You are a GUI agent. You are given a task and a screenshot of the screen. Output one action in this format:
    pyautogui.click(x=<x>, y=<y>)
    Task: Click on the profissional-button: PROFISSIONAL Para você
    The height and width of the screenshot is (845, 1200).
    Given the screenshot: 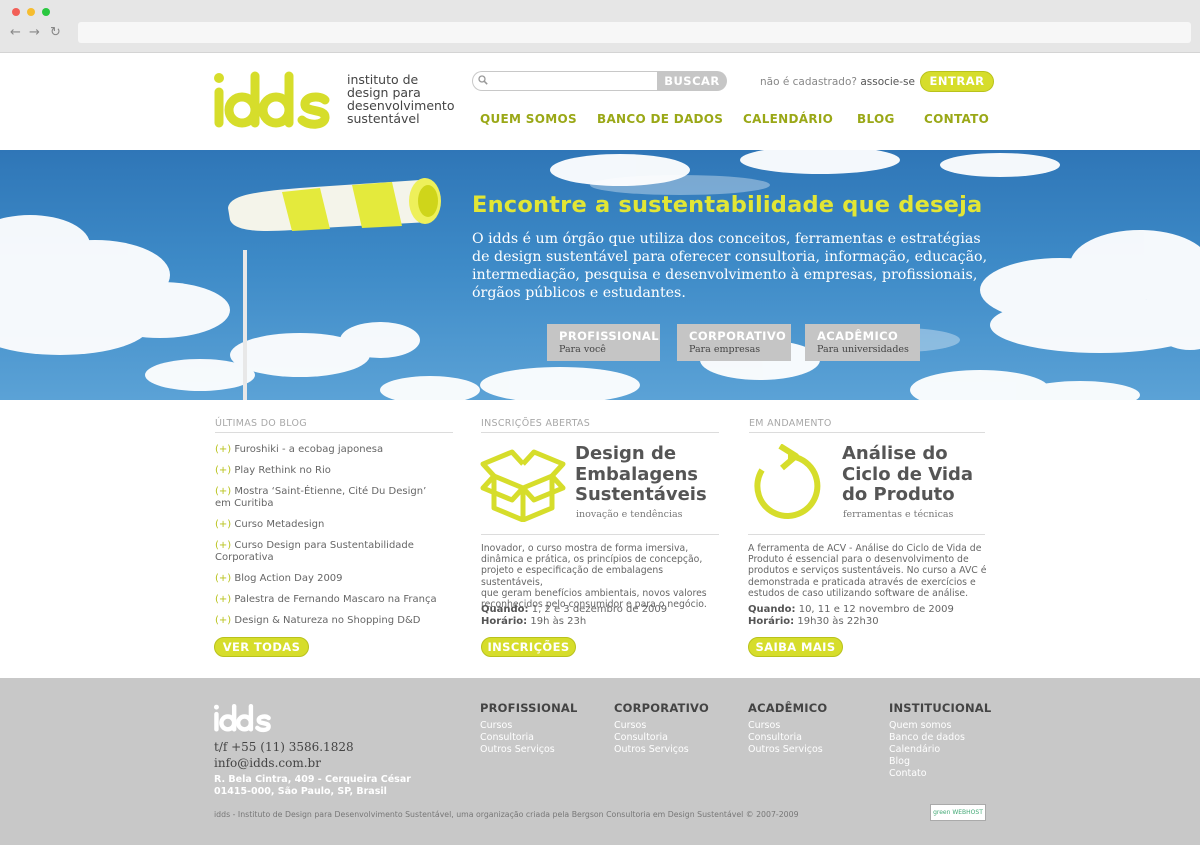 What is the action you would take?
    pyautogui.click(x=603, y=342)
    